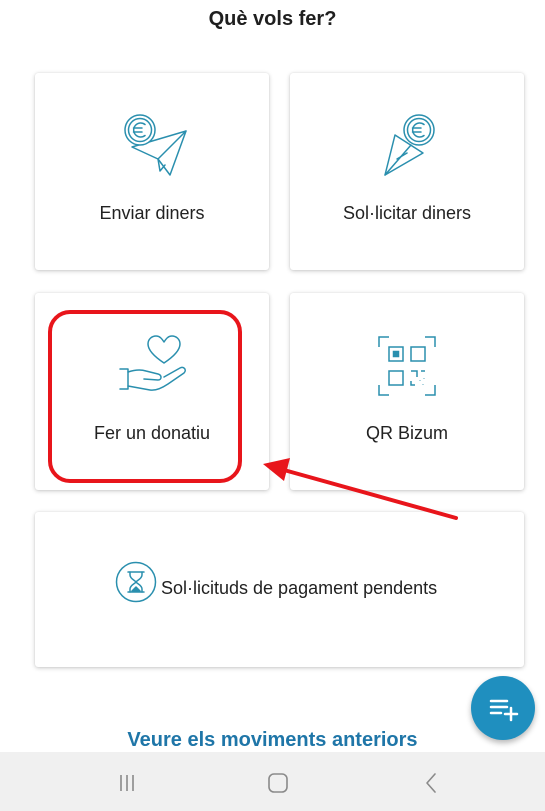 Image resolution: width=545 pixels, height=811 pixels. I want to click on add-list-icon, so click(504, 710).